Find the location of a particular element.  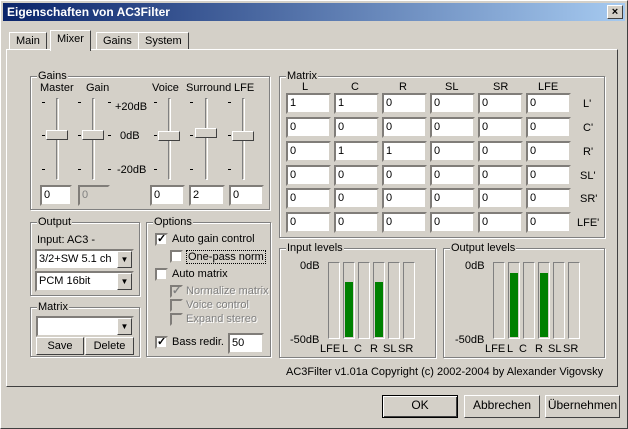

auto-gain-checkbox: ✓ is located at coordinates (161, 239).